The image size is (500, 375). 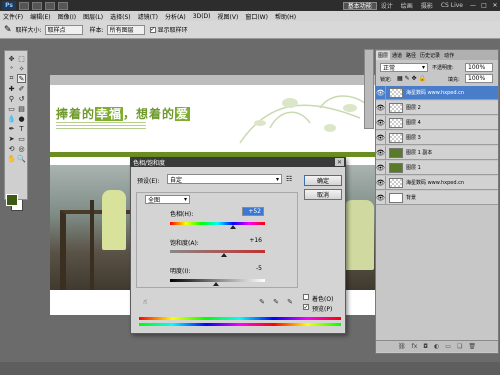 I want to click on path-selection-tool-icon: ➤, so click(x=11, y=138).